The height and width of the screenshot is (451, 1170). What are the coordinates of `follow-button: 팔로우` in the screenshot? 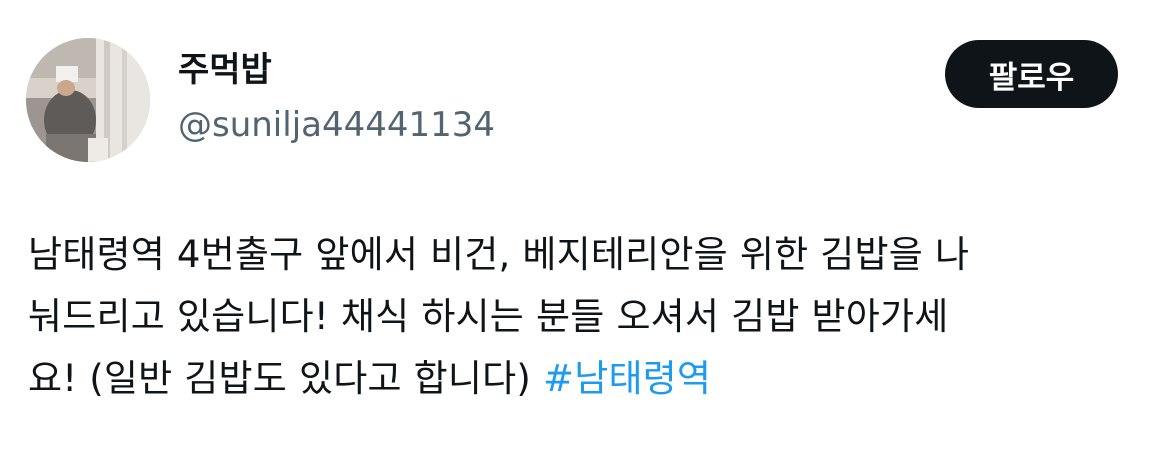 It's located at (1031, 74).